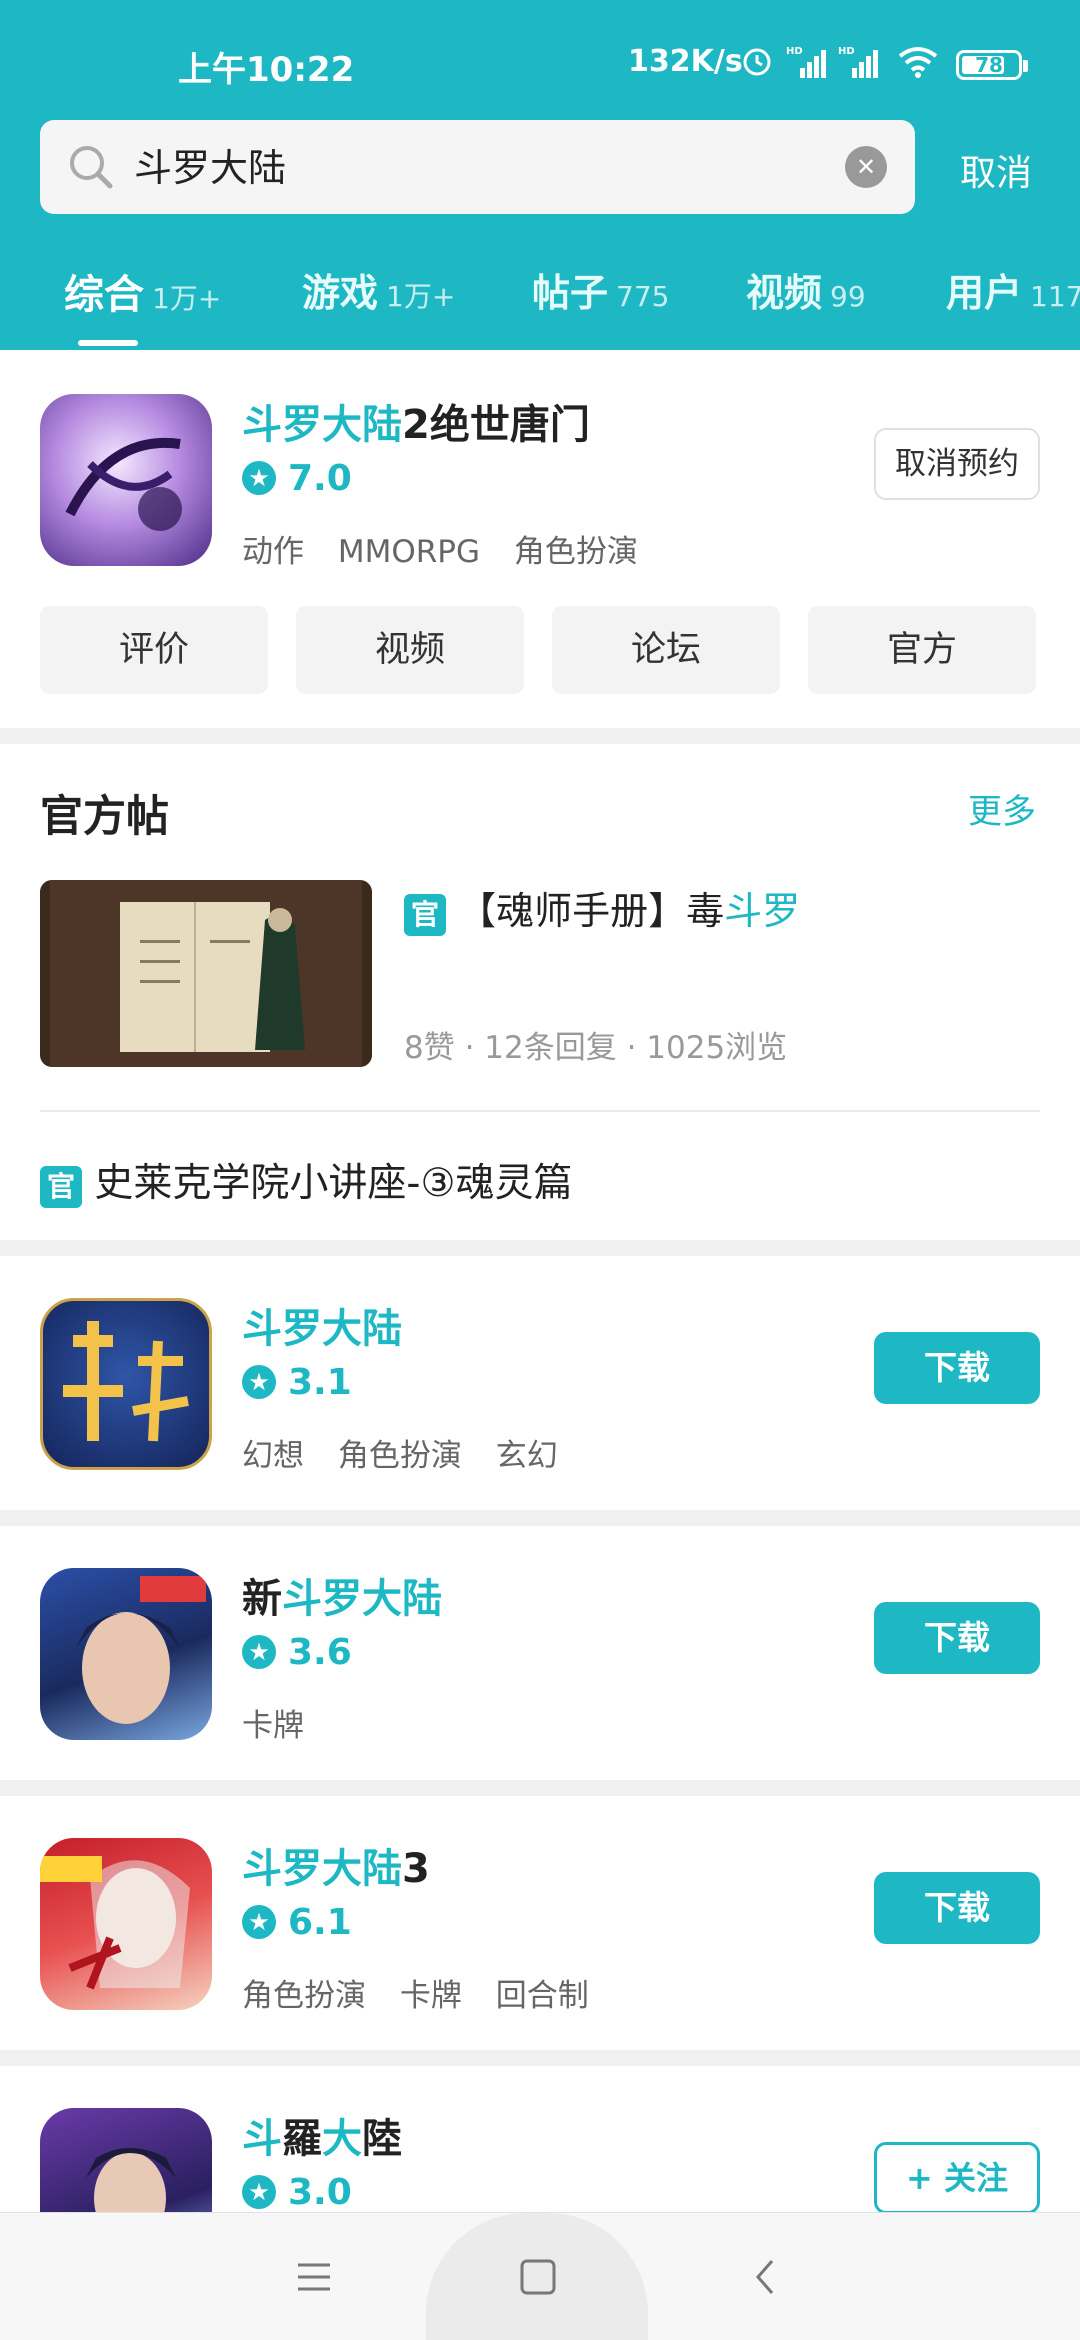 The width and height of the screenshot is (1080, 2340). What do you see at coordinates (922, 650) in the screenshot?
I see `quick-link-official: 官方` at bounding box center [922, 650].